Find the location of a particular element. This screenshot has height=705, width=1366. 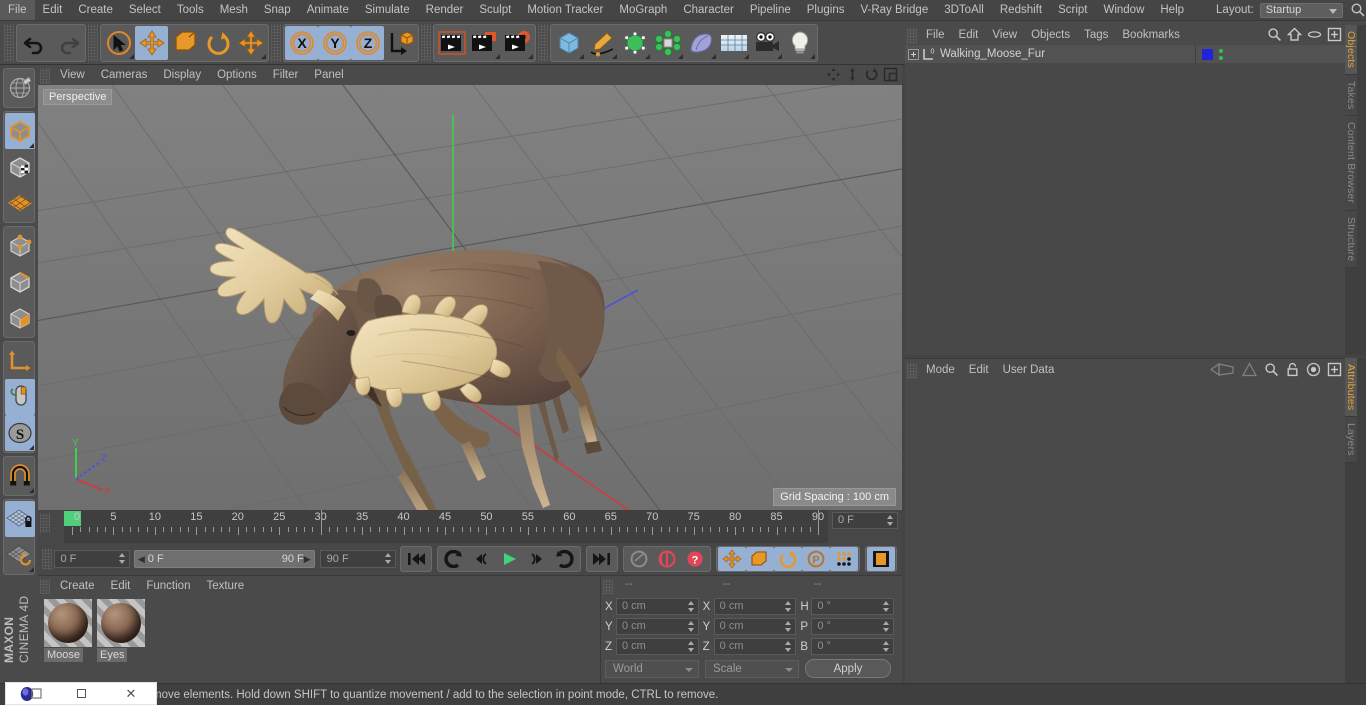

tab-content-browser: Content Browser is located at coordinates (1351, 163).